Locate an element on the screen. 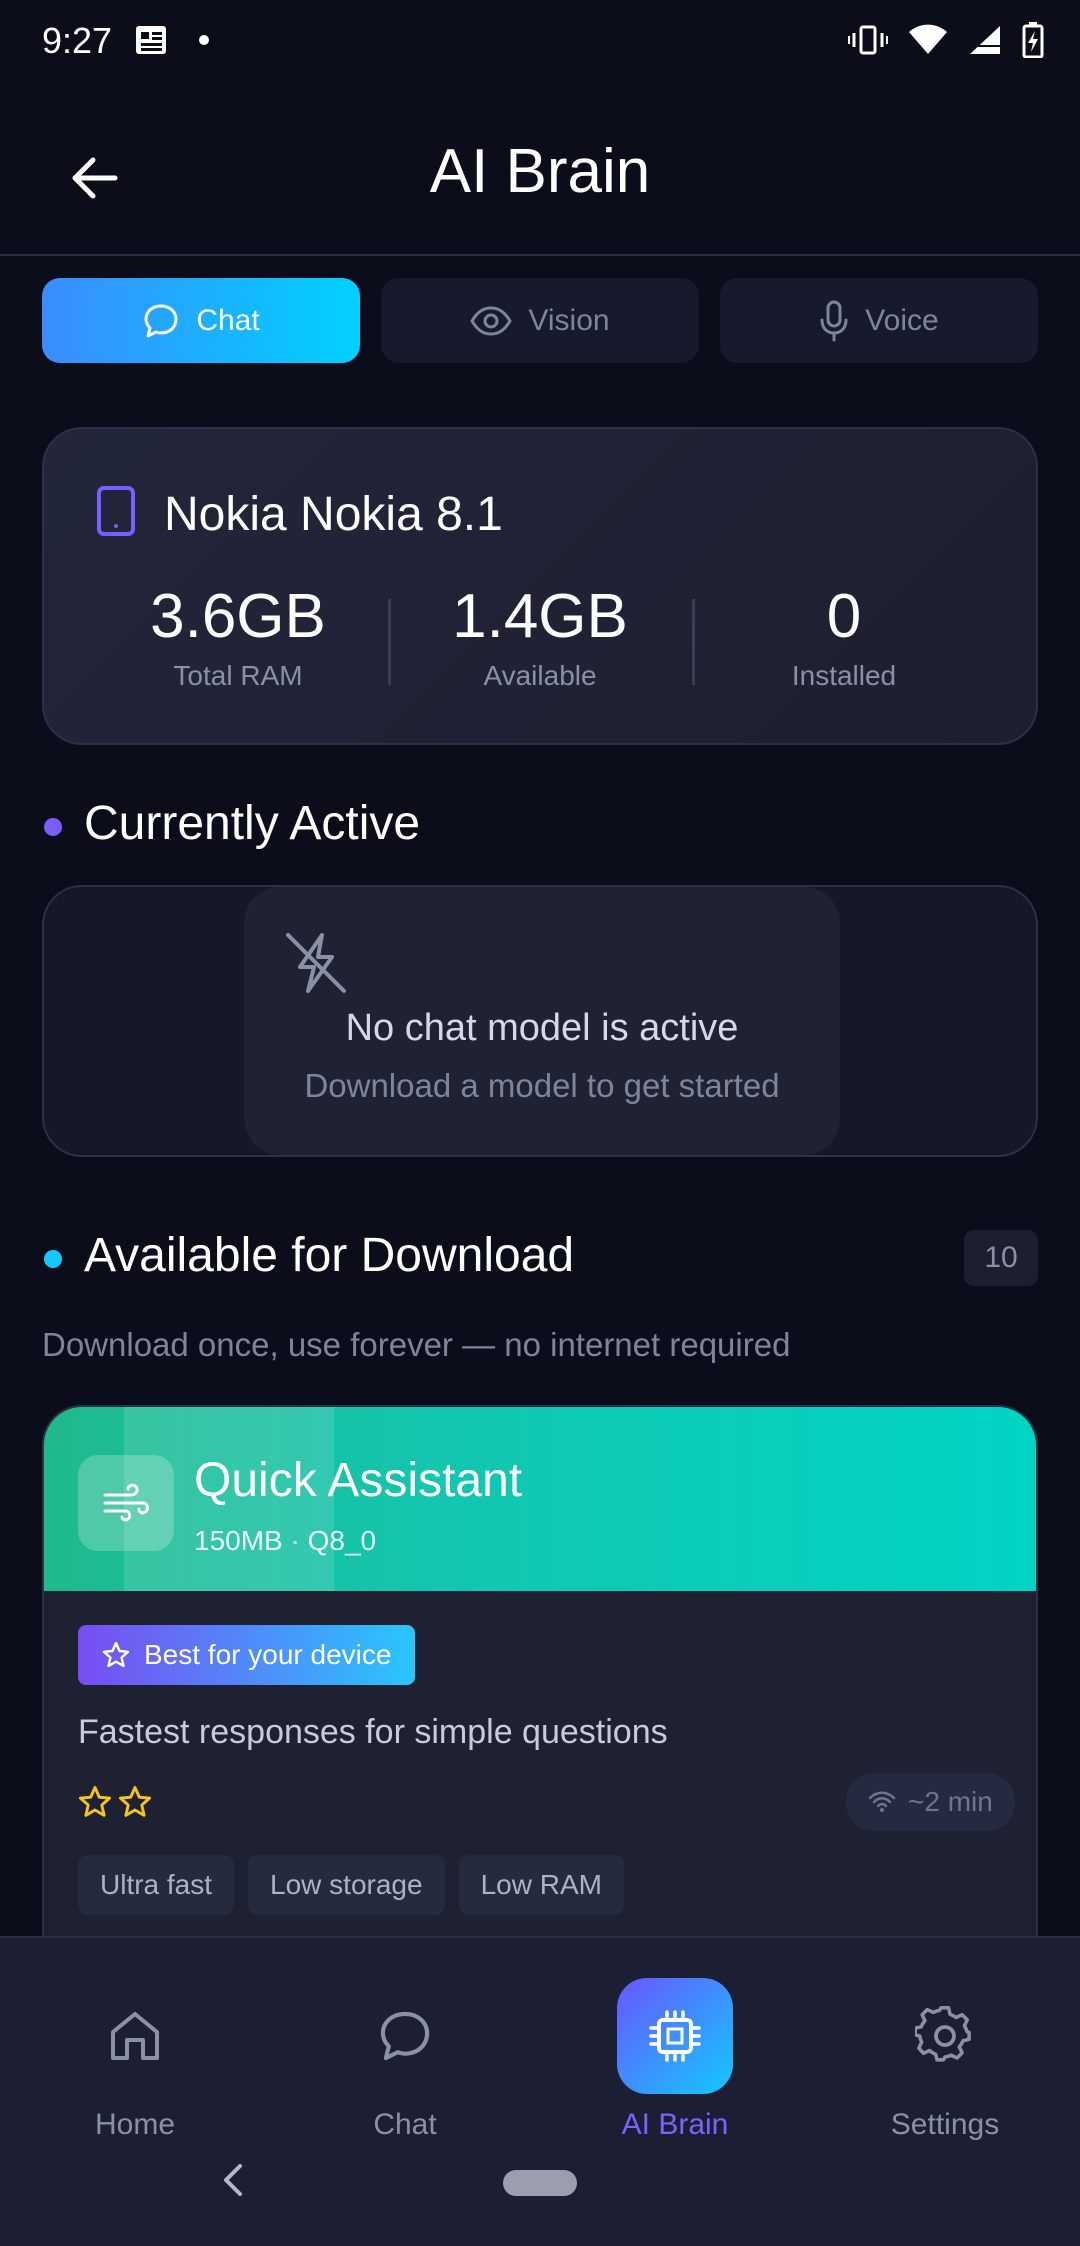 The height and width of the screenshot is (2246, 1080). tab-vision: Vision is located at coordinates (540, 320).